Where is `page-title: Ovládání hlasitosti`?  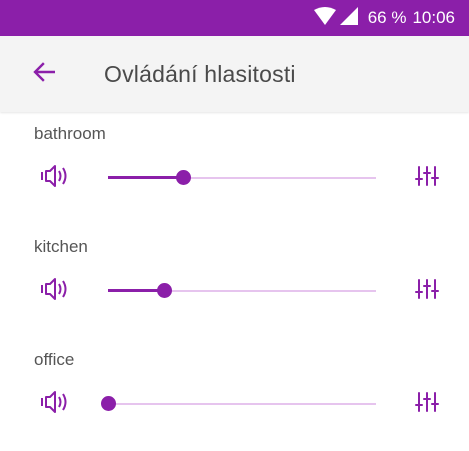 page-title: Ovládání hlasitosti is located at coordinates (200, 74).